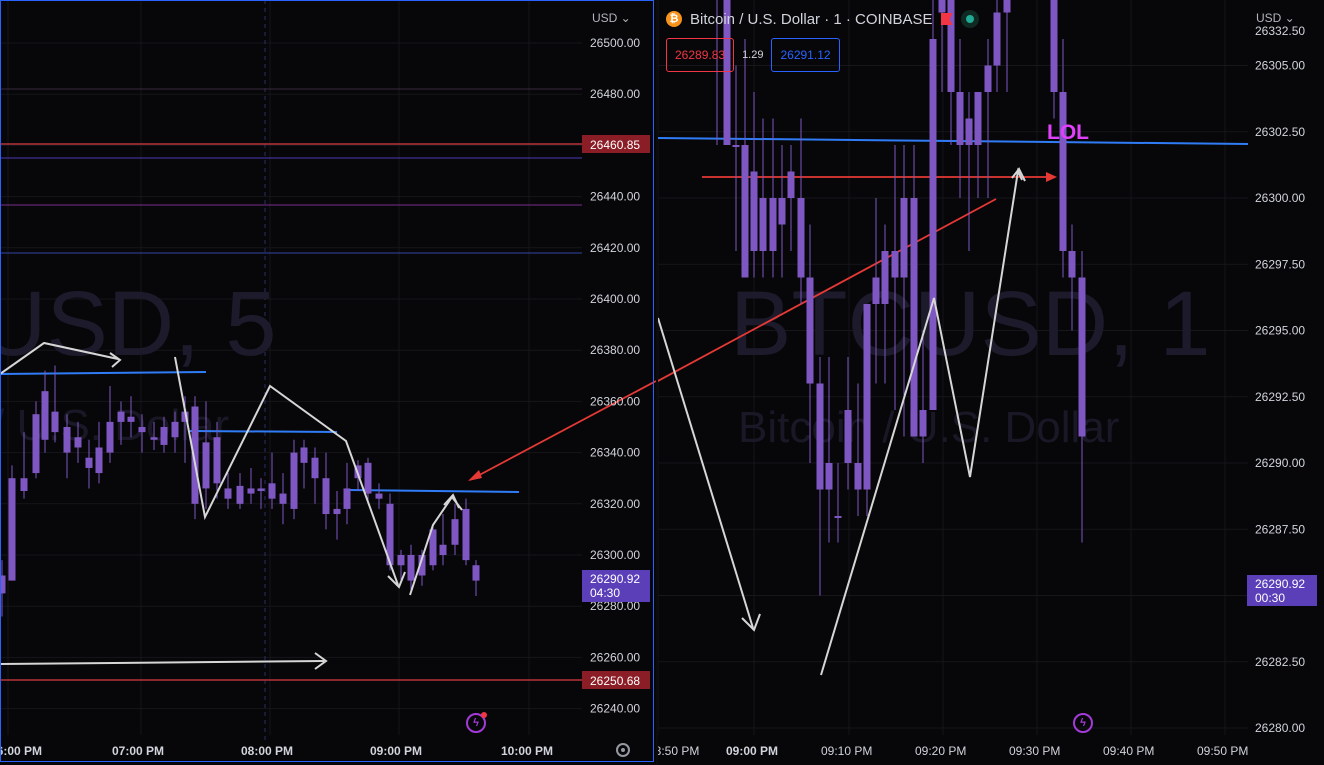 The height and width of the screenshot is (765, 1324). Describe the element at coordinates (615, 453) in the screenshot. I see `y-axis-label: 26340.00` at that location.